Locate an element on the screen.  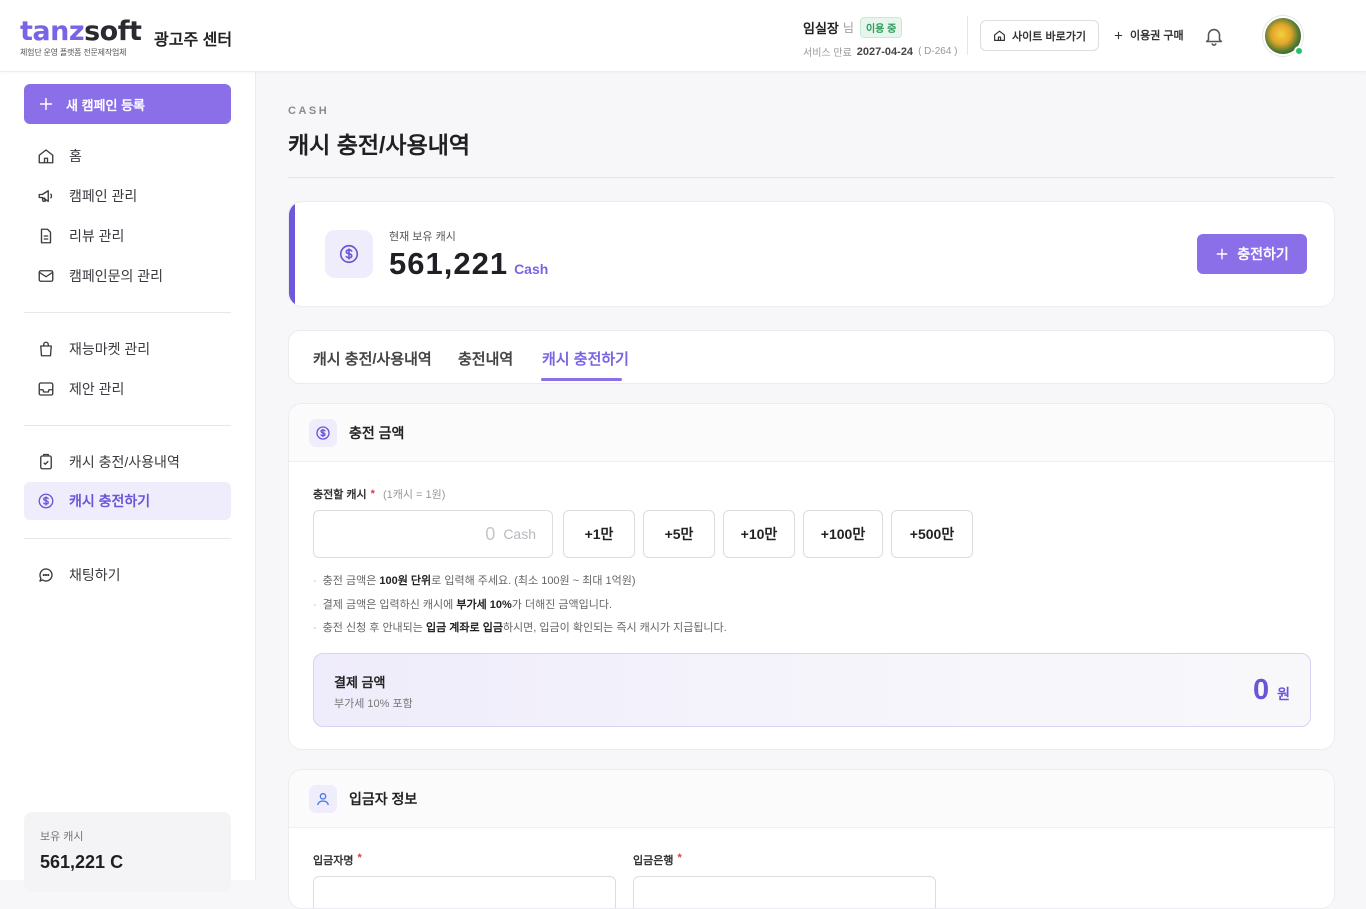
online-indicator is located at coordinates (1299, 51).